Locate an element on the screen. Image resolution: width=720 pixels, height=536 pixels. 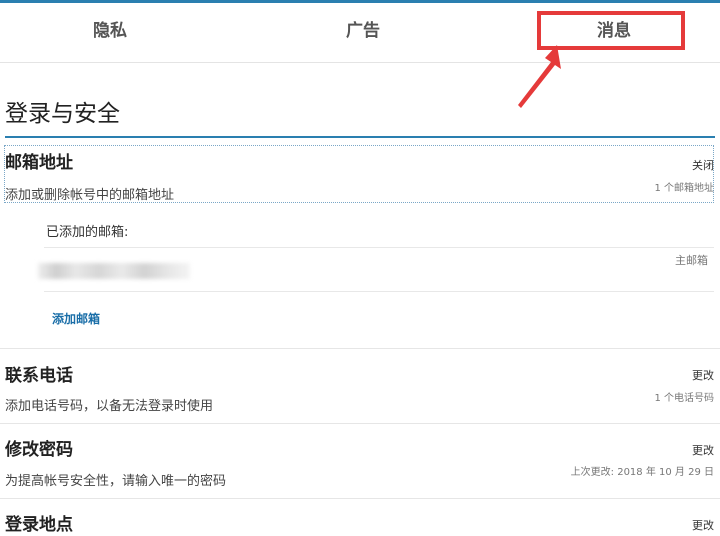
email-section-description: 添加或删除帐号中的邮箱地址 is located at coordinates (90, 195).